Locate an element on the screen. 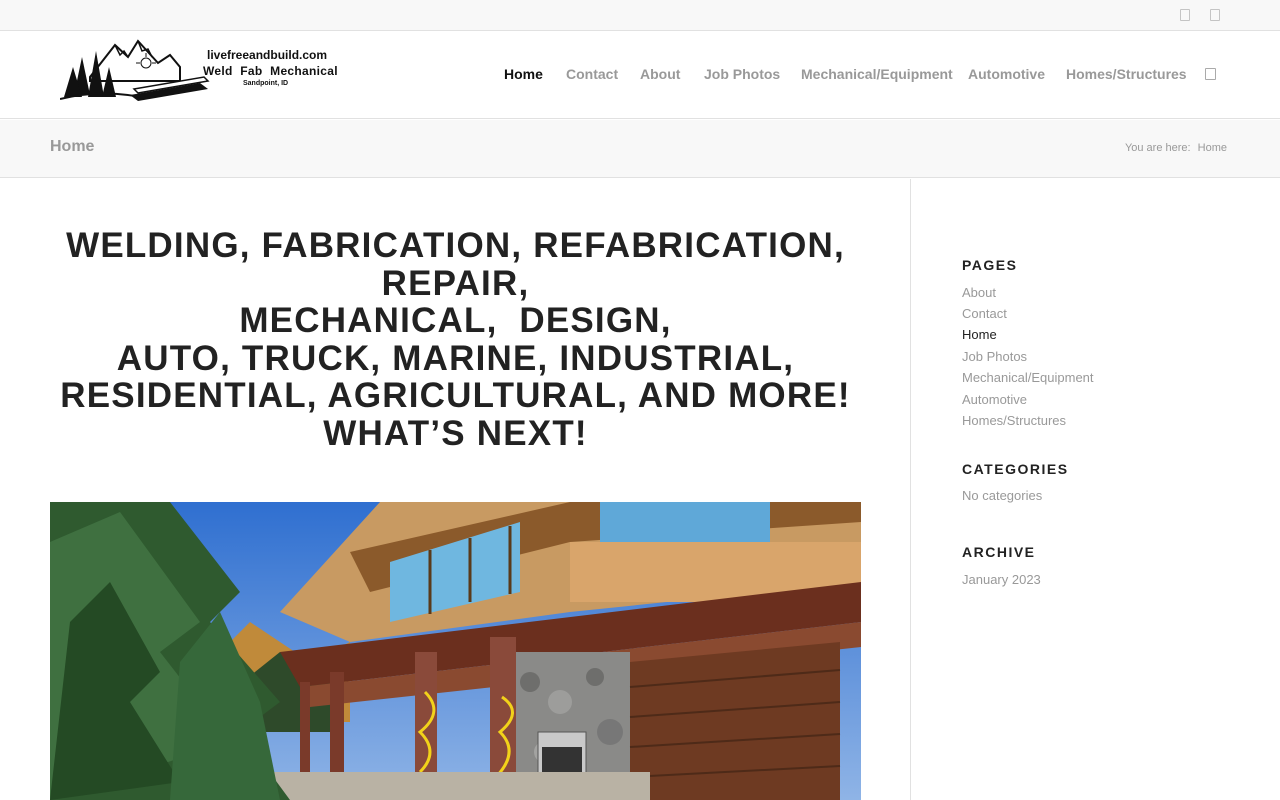  archive-widget-title: ARCHIVE is located at coordinates (999, 552).